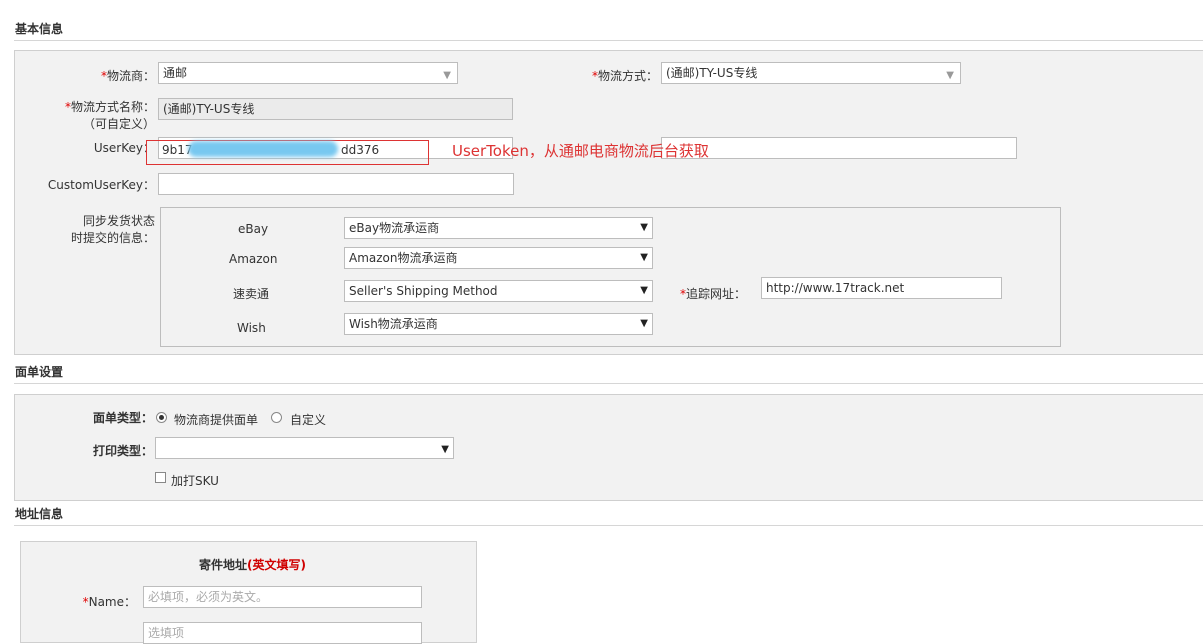 The width and height of the screenshot is (1203, 644). What do you see at coordinates (252, 565) in the screenshot?
I see `sender-address-title: 寄件地址(英文填写)` at bounding box center [252, 565].